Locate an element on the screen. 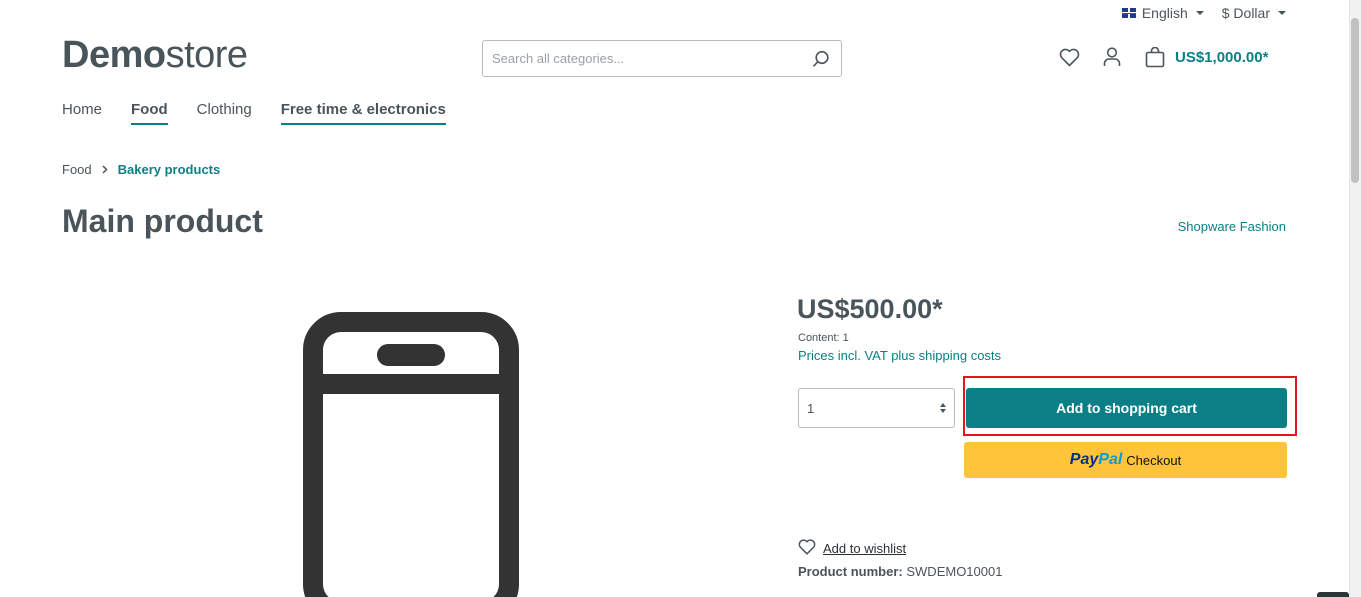  header-actions: US$1,000.00* is located at coordinates (1163, 57).